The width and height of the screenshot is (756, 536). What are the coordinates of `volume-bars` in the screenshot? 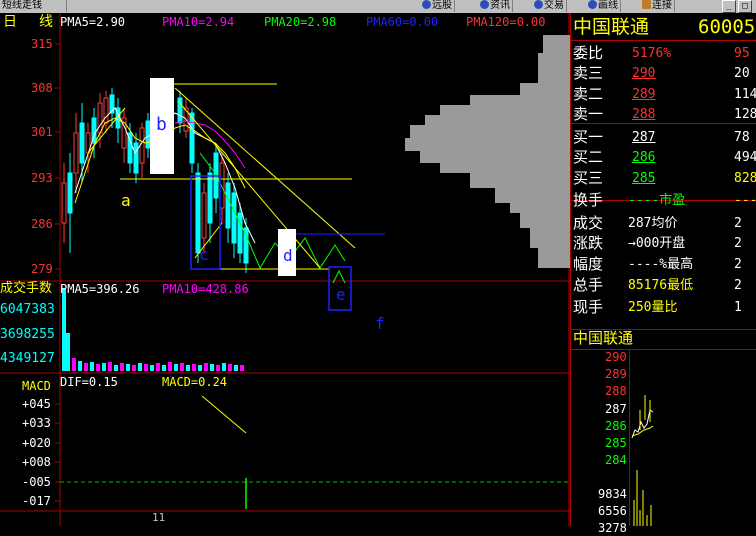 It's located at (153, 329).